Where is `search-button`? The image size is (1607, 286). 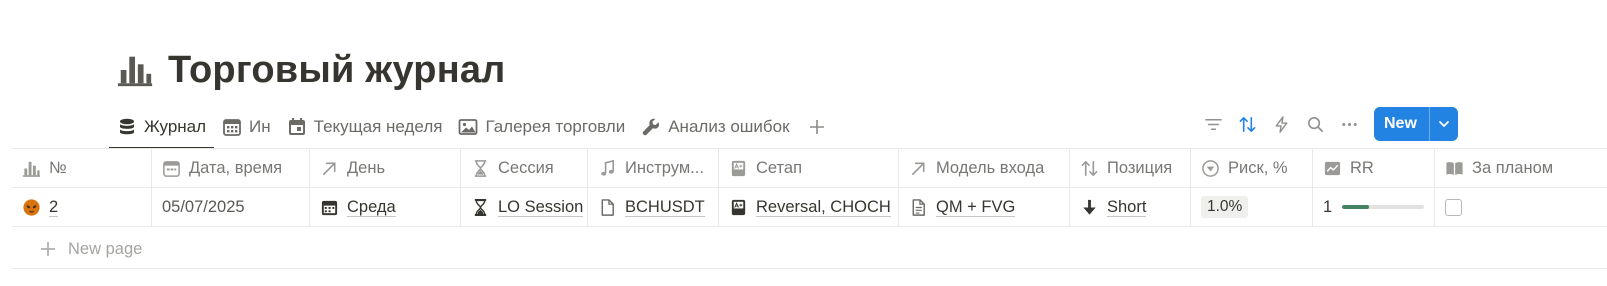
search-button is located at coordinates (1315, 124).